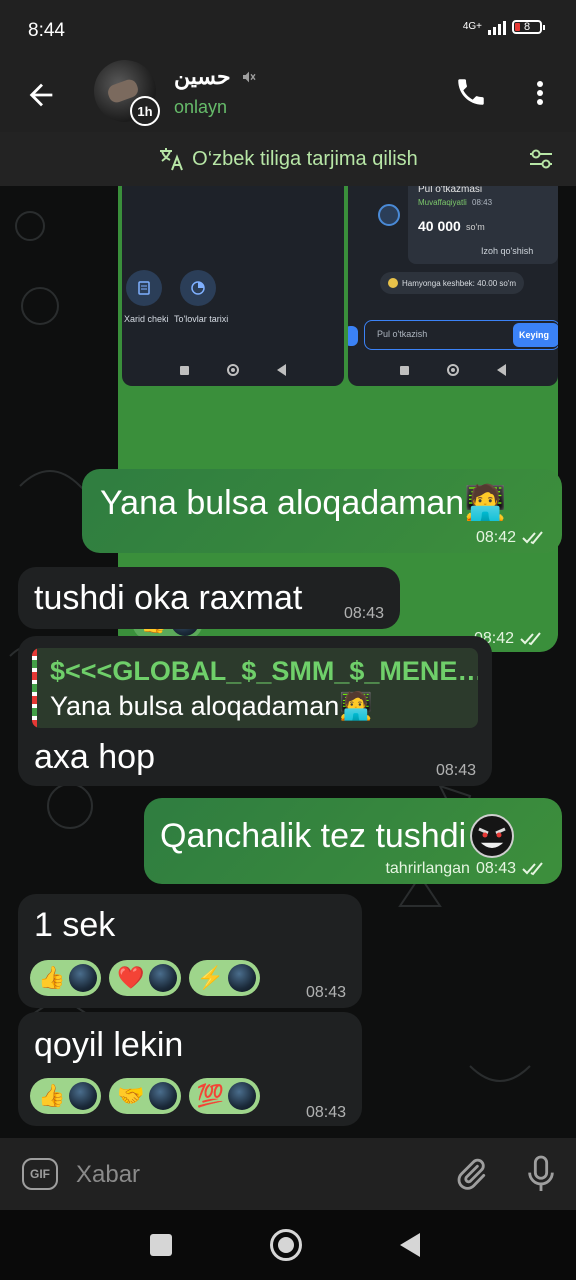 This screenshot has width=576, height=1280. What do you see at coordinates (389, 215) in the screenshot?
I see `transfer-status-icon` at bounding box center [389, 215].